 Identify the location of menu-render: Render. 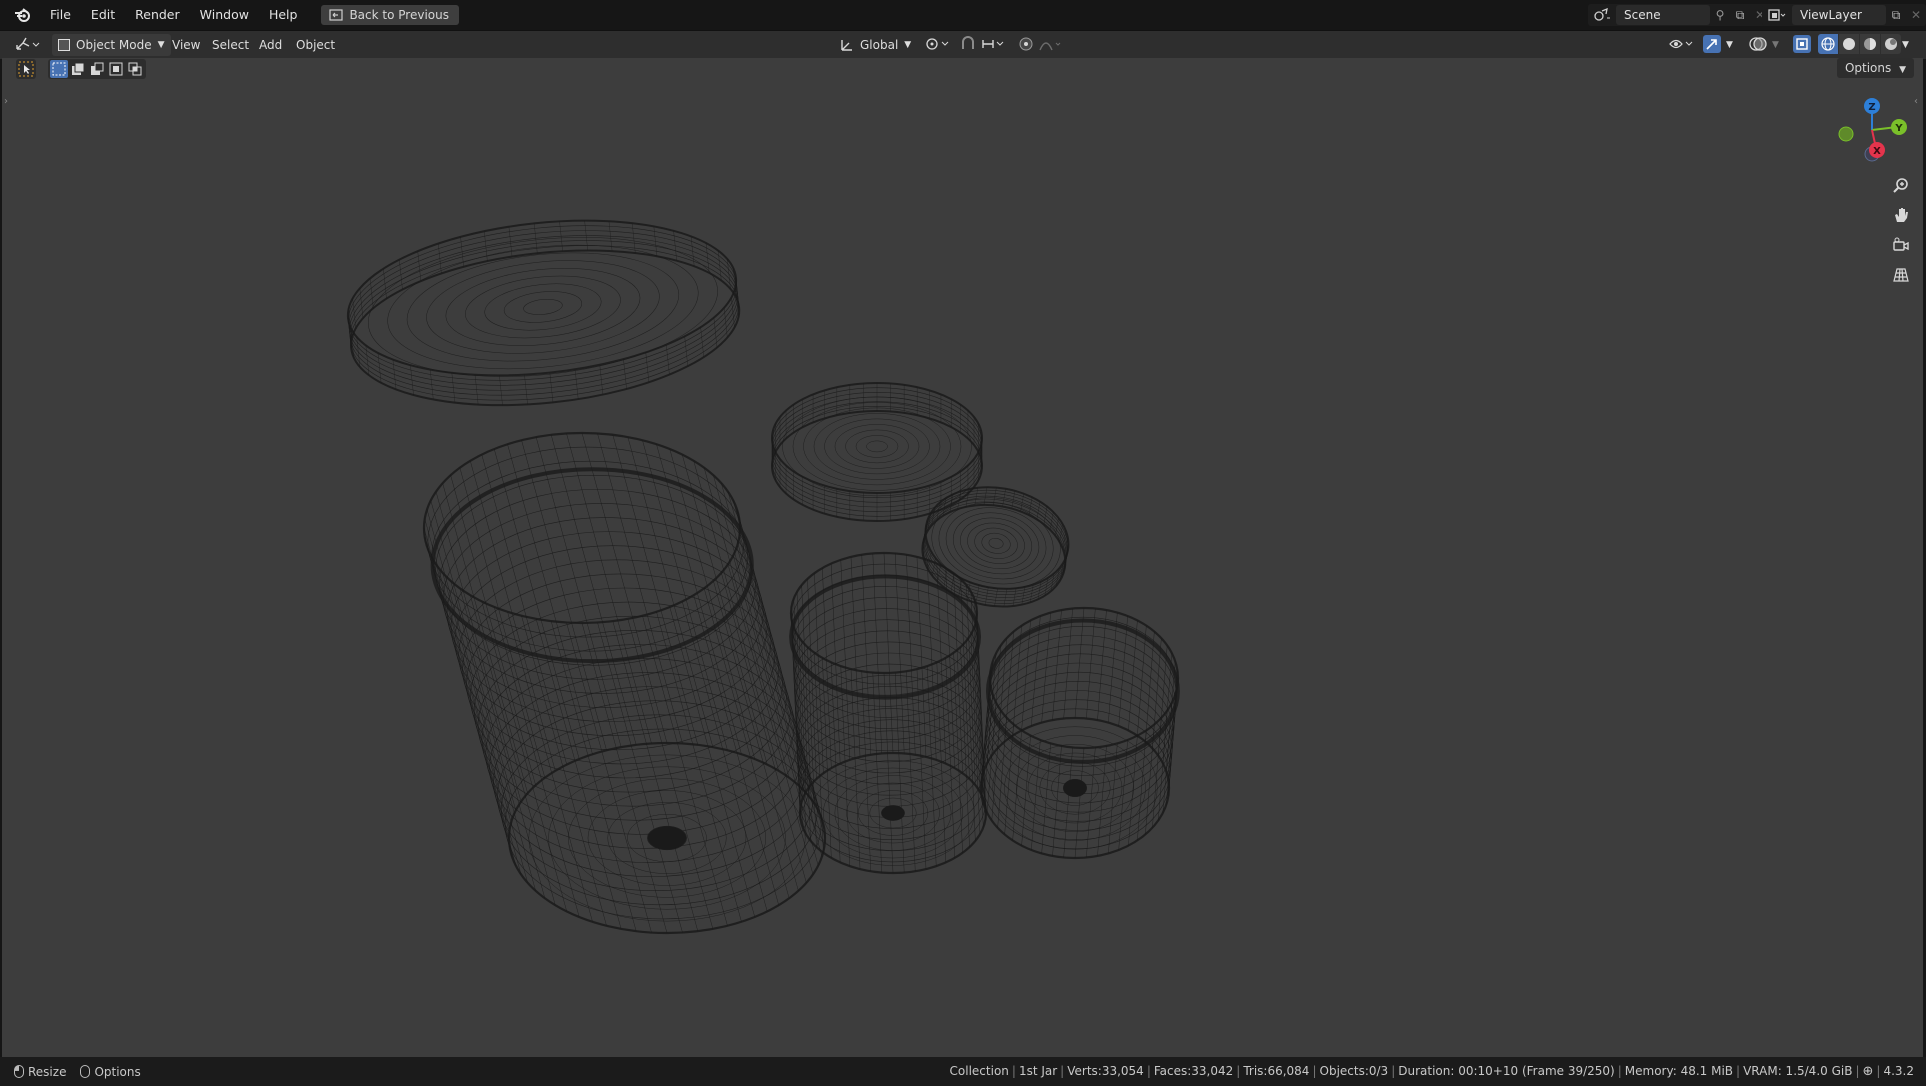
(157, 15).